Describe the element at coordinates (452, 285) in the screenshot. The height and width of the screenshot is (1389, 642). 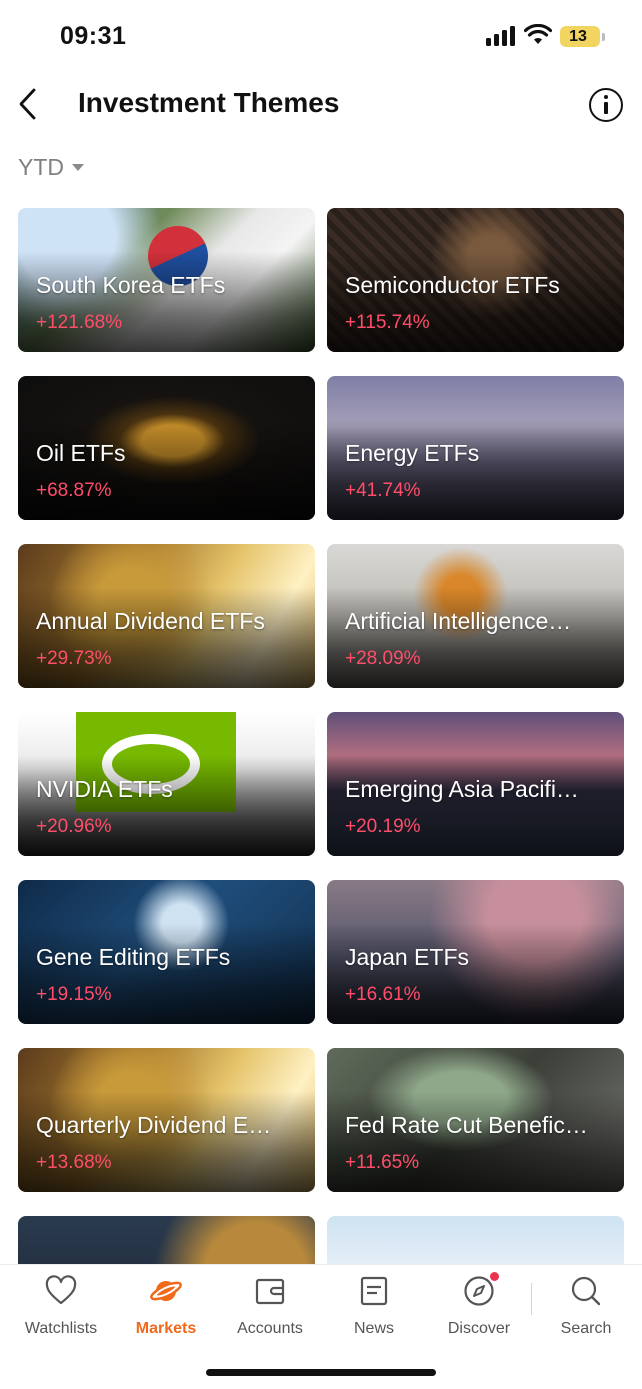
I see `theme-name: Semiconductor ETFs` at that location.